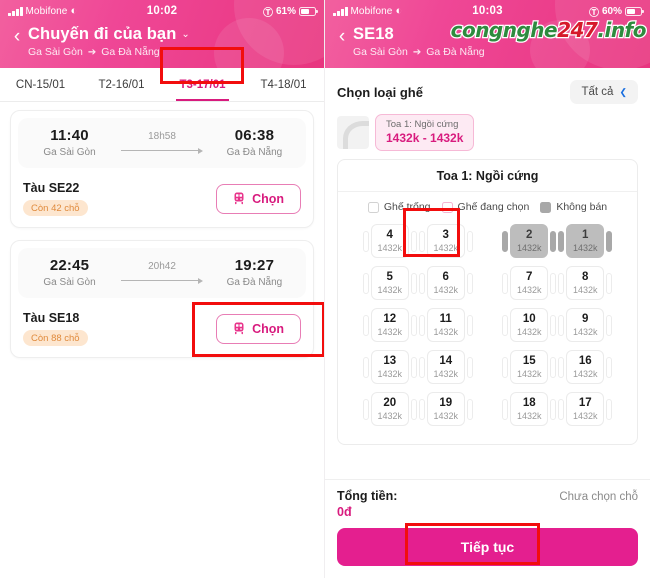 The image size is (650, 578). I want to click on seat-number: 12, so click(390, 319).